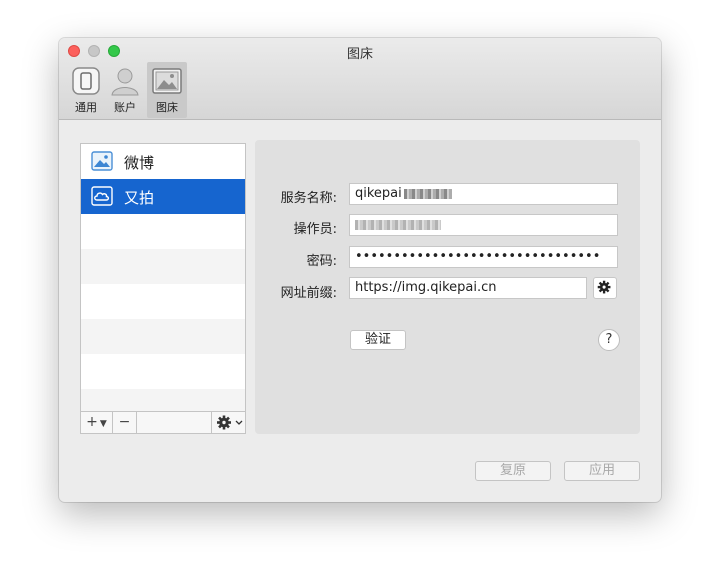  I want to click on help-button: ?, so click(609, 340).